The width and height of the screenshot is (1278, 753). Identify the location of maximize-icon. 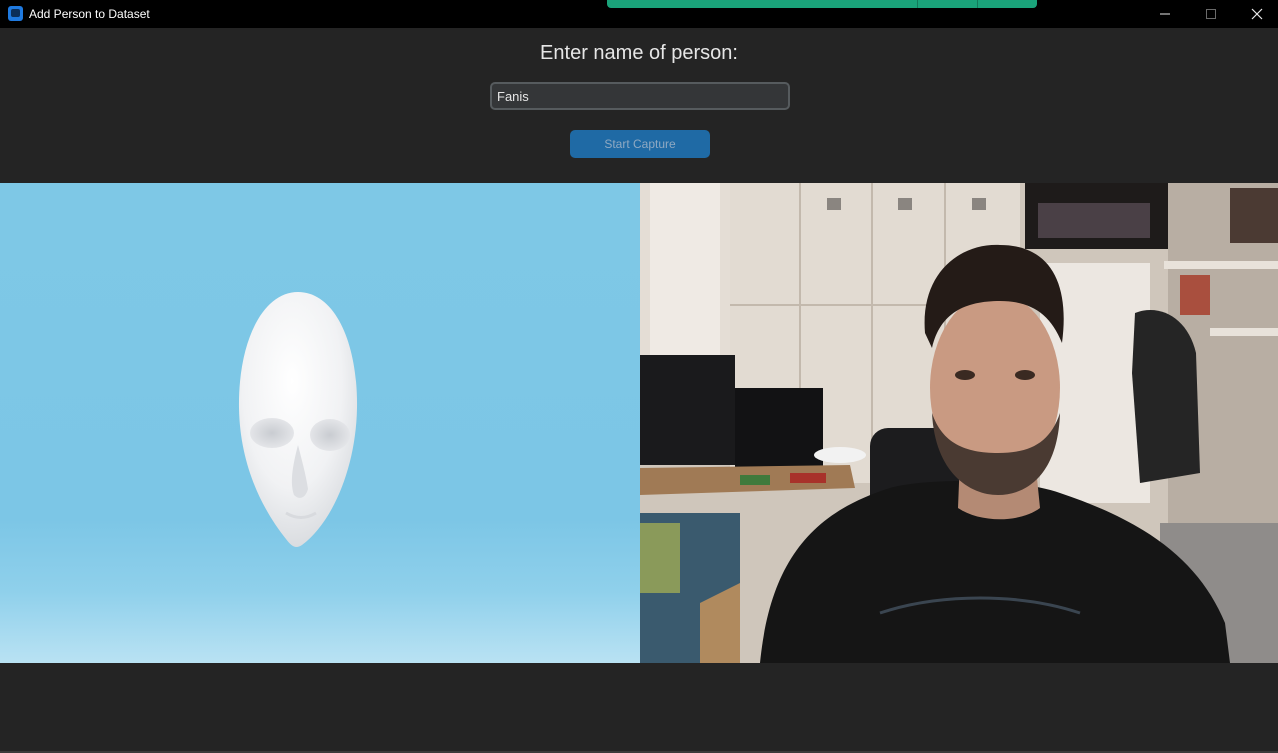
(1211, 14).